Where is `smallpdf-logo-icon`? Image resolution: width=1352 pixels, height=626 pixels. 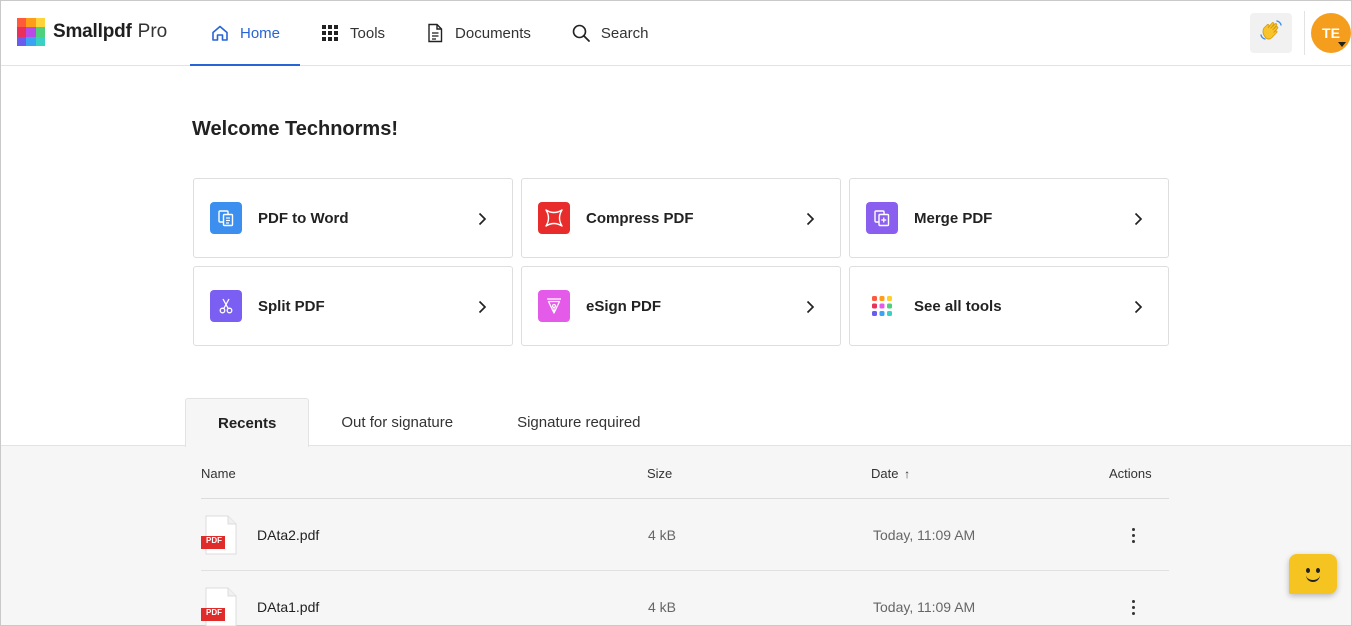 smallpdf-logo-icon is located at coordinates (31, 32).